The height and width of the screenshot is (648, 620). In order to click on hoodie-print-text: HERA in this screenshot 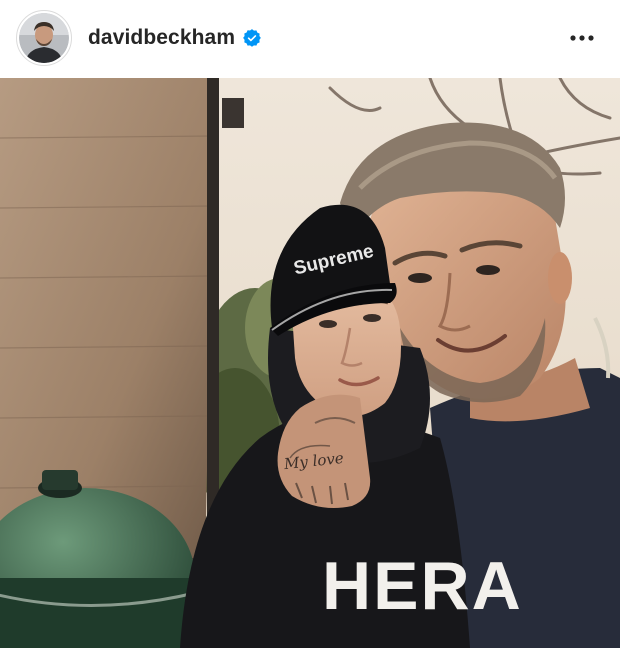, I will do `click(422, 586)`.